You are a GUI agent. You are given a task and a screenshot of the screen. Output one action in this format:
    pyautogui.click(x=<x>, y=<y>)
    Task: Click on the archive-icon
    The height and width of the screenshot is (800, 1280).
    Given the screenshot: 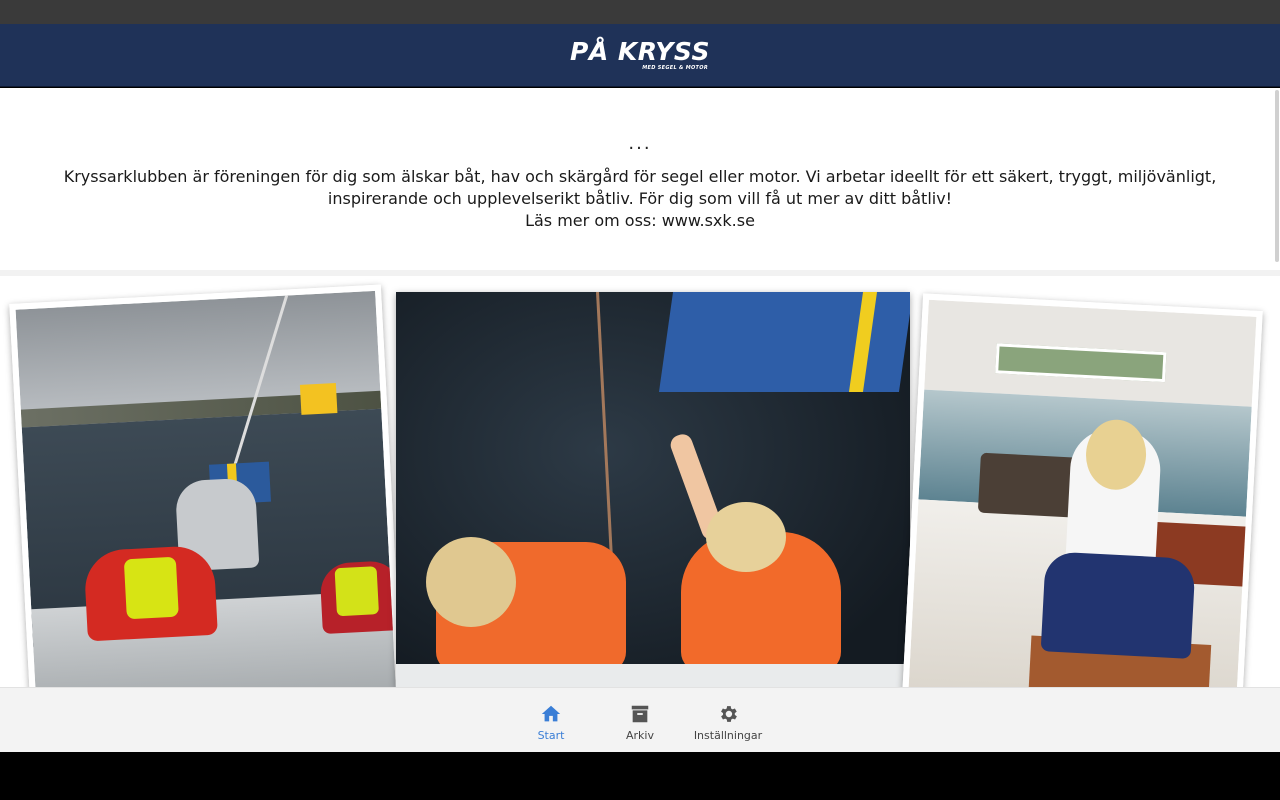 What is the action you would take?
    pyautogui.click(x=640, y=714)
    